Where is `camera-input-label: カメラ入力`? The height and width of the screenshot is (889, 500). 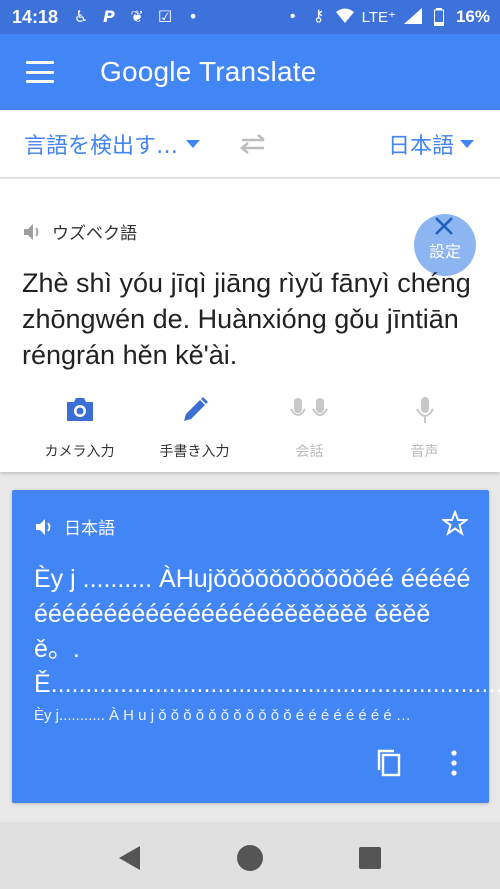
camera-input-label: カメラ入力 is located at coordinates (79, 452).